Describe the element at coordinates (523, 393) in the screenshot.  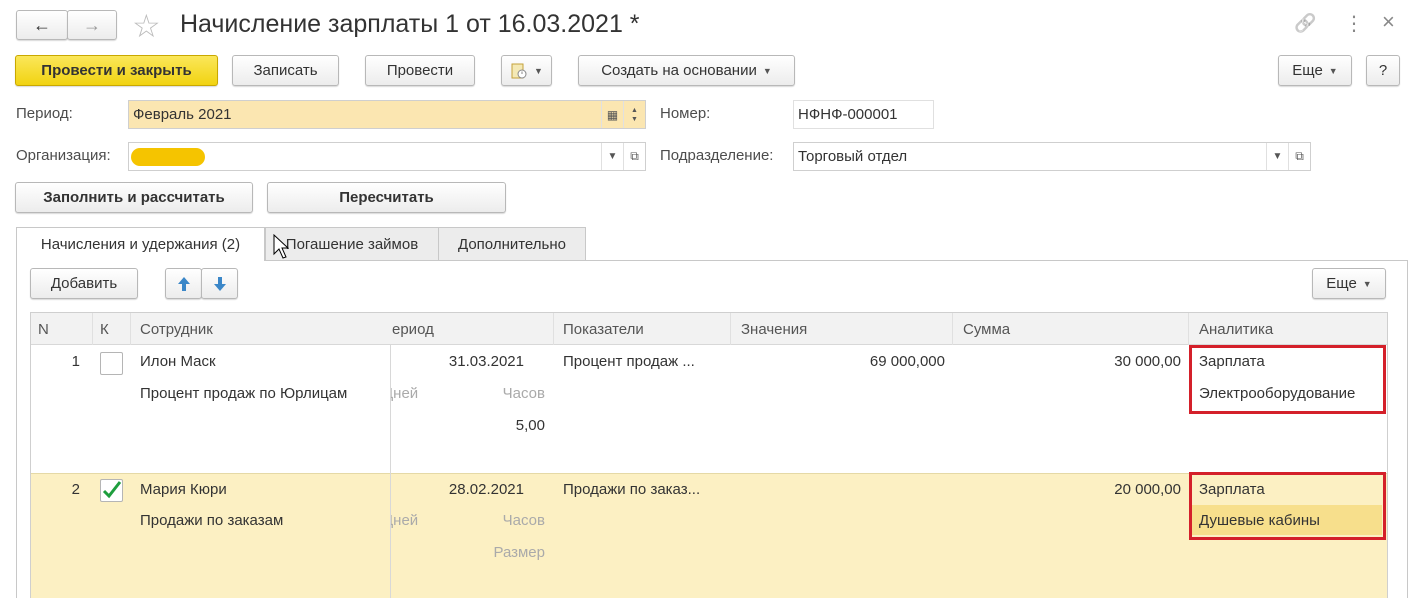
I see `row-1-hours: Часов` at that location.